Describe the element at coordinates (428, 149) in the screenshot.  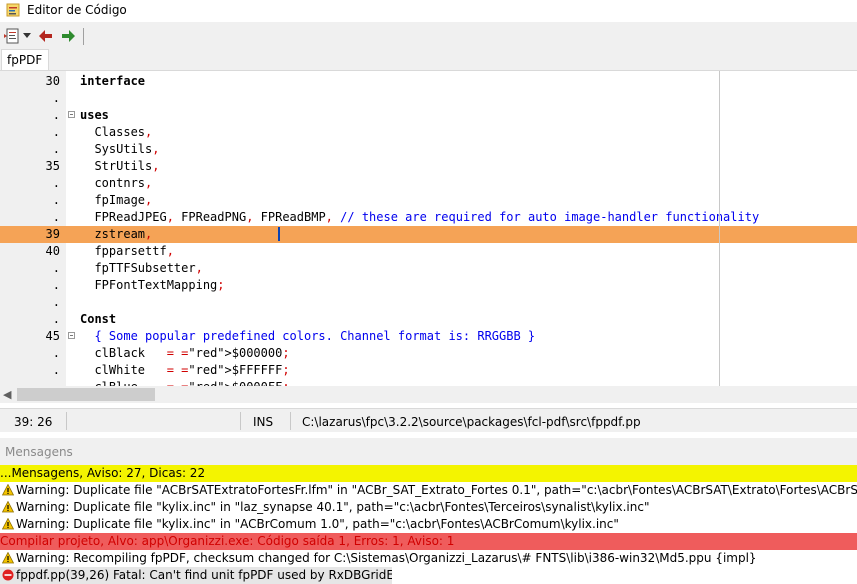
I see `code-line: . SysUtils,` at that location.